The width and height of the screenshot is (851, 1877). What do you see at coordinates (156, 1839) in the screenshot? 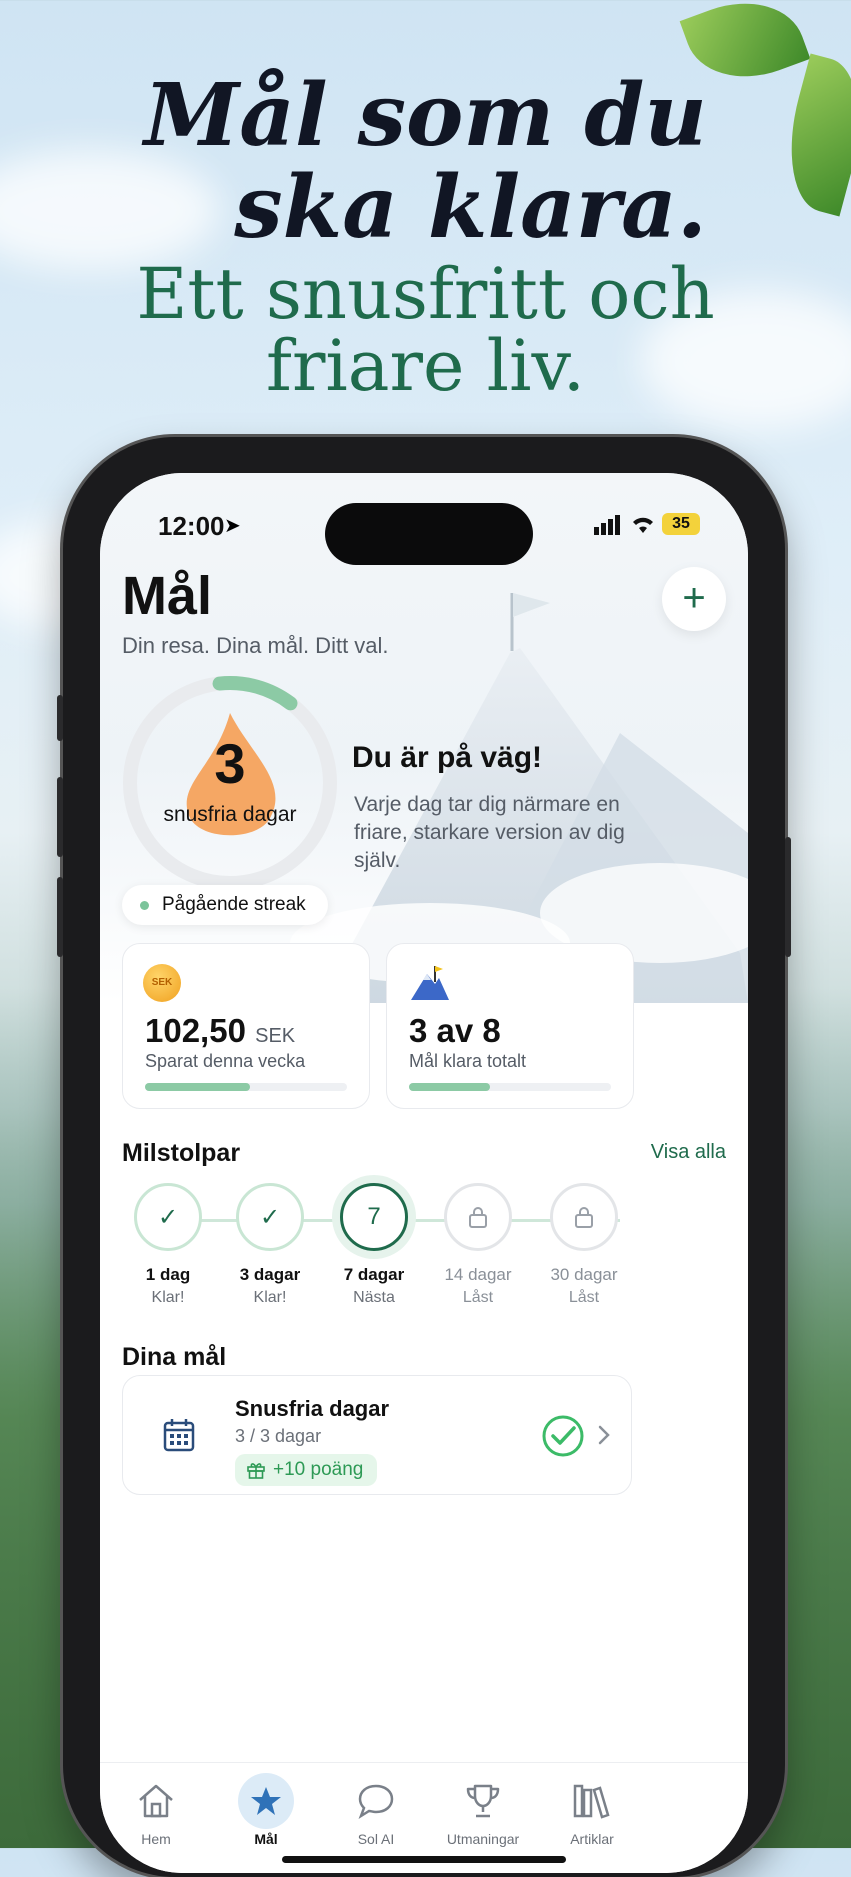
I see `tab-label: Hem` at bounding box center [156, 1839].